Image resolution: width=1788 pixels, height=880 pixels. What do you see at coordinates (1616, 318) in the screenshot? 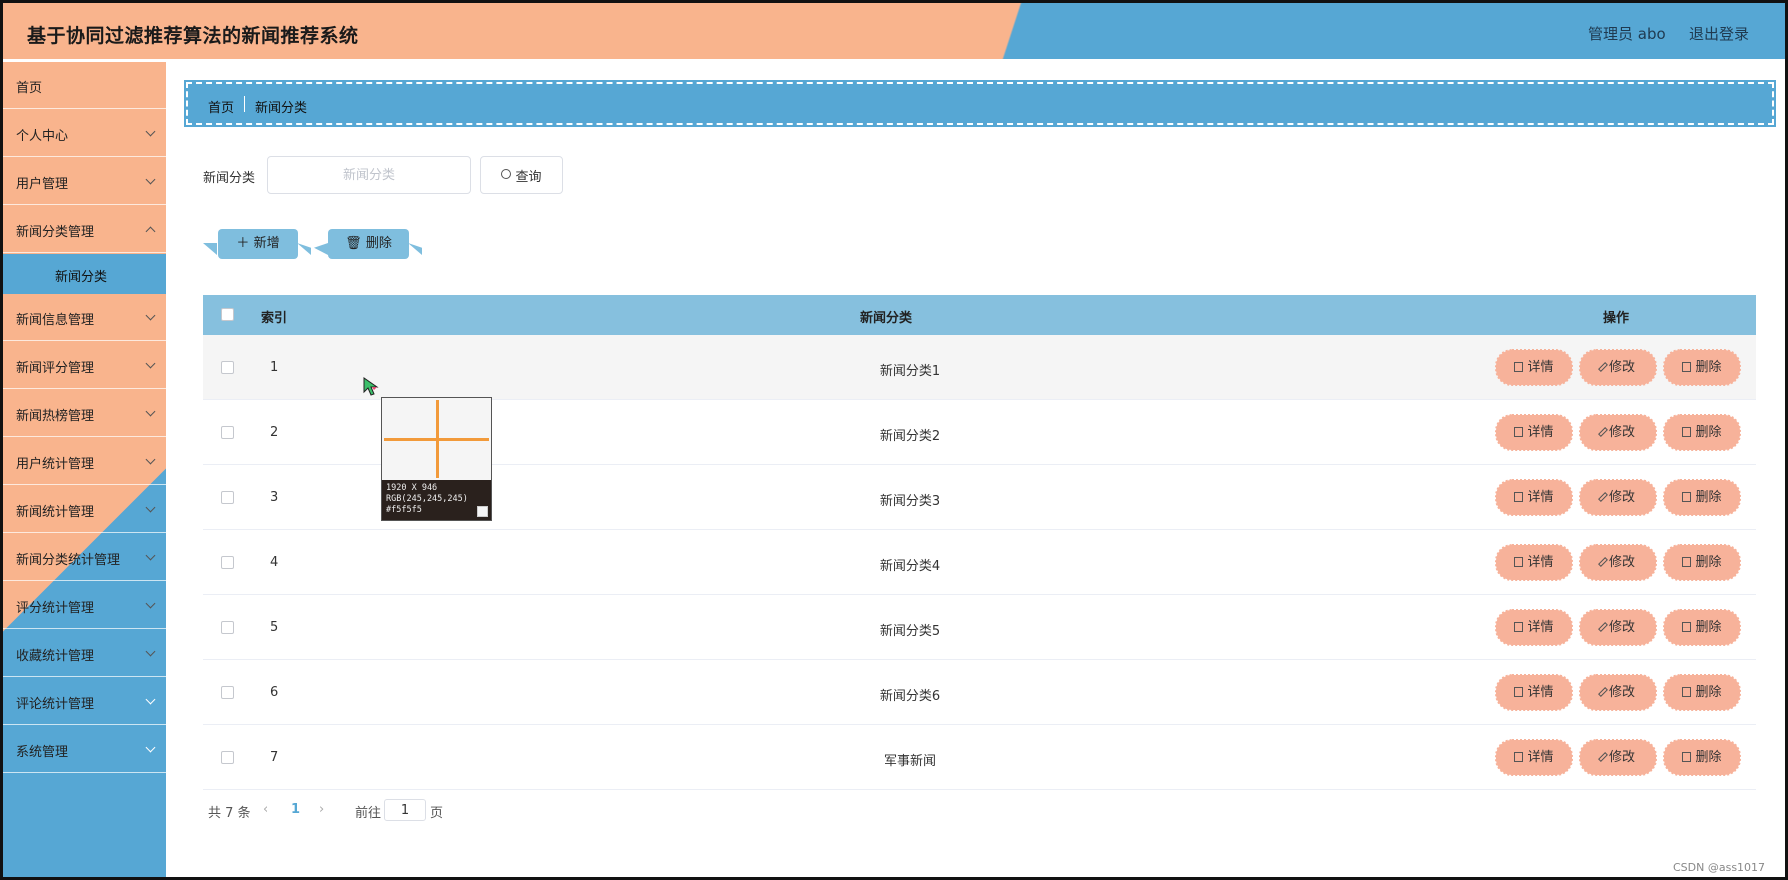
I see `column-header-operations: 操作` at bounding box center [1616, 318].